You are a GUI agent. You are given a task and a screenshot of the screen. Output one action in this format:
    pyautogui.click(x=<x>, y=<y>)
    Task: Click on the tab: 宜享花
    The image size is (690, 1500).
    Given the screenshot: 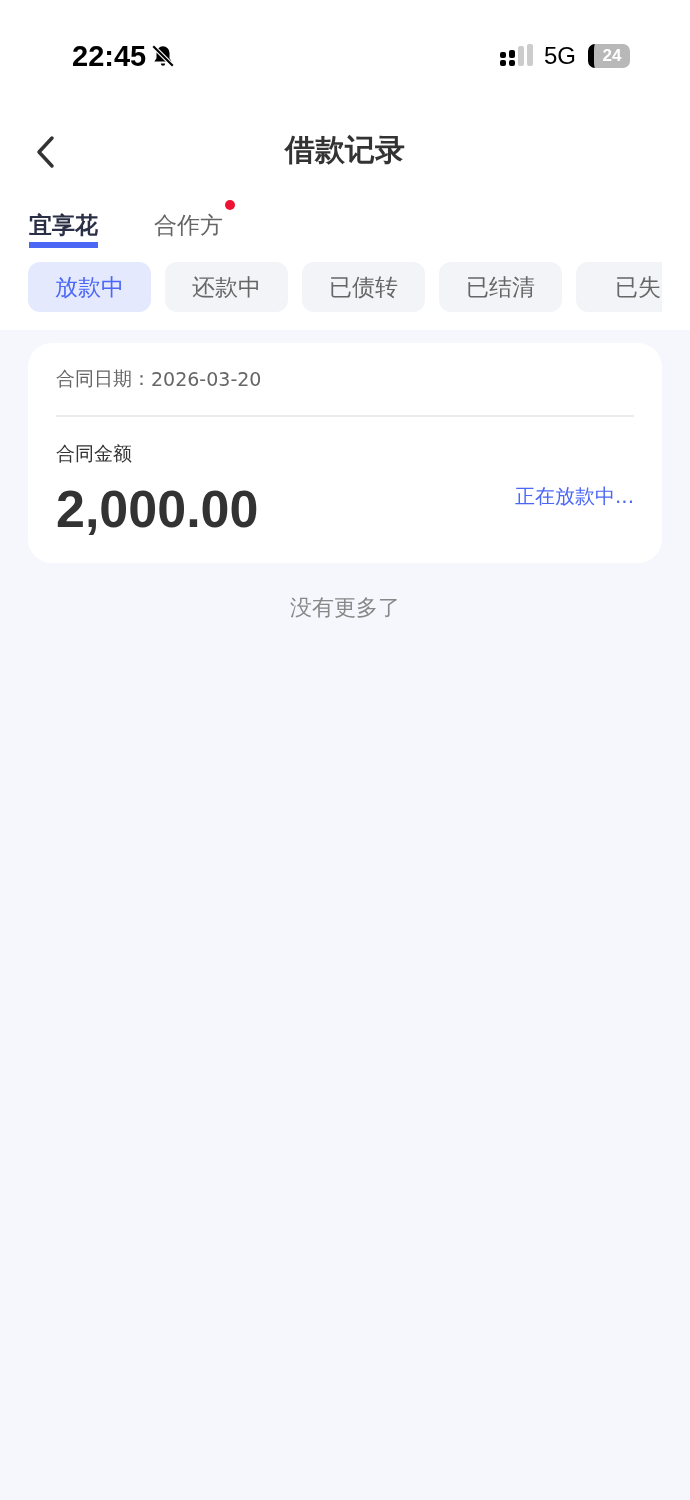 What is the action you would take?
    pyautogui.click(x=63, y=222)
    